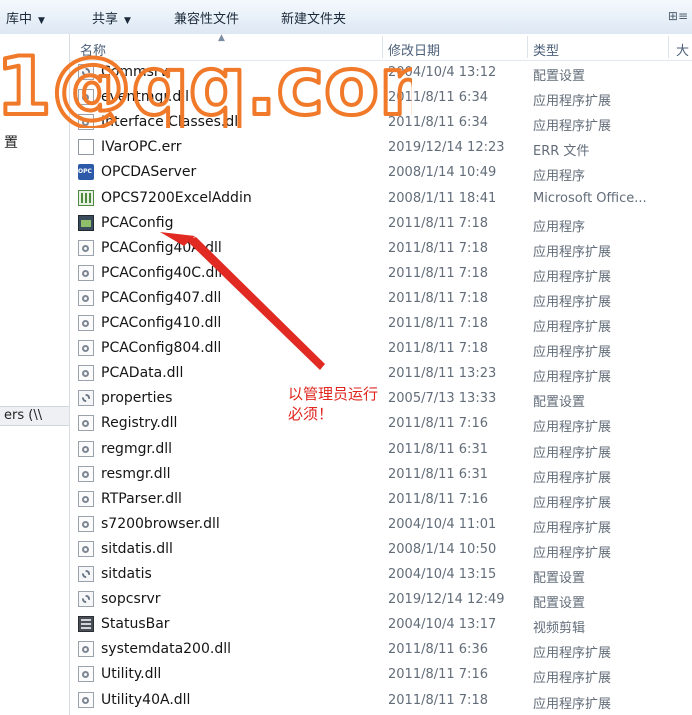 This screenshot has width=692, height=715. Describe the element at coordinates (105, 19) in the screenshot. I see `toolbar-share-label: 共享` at that location.